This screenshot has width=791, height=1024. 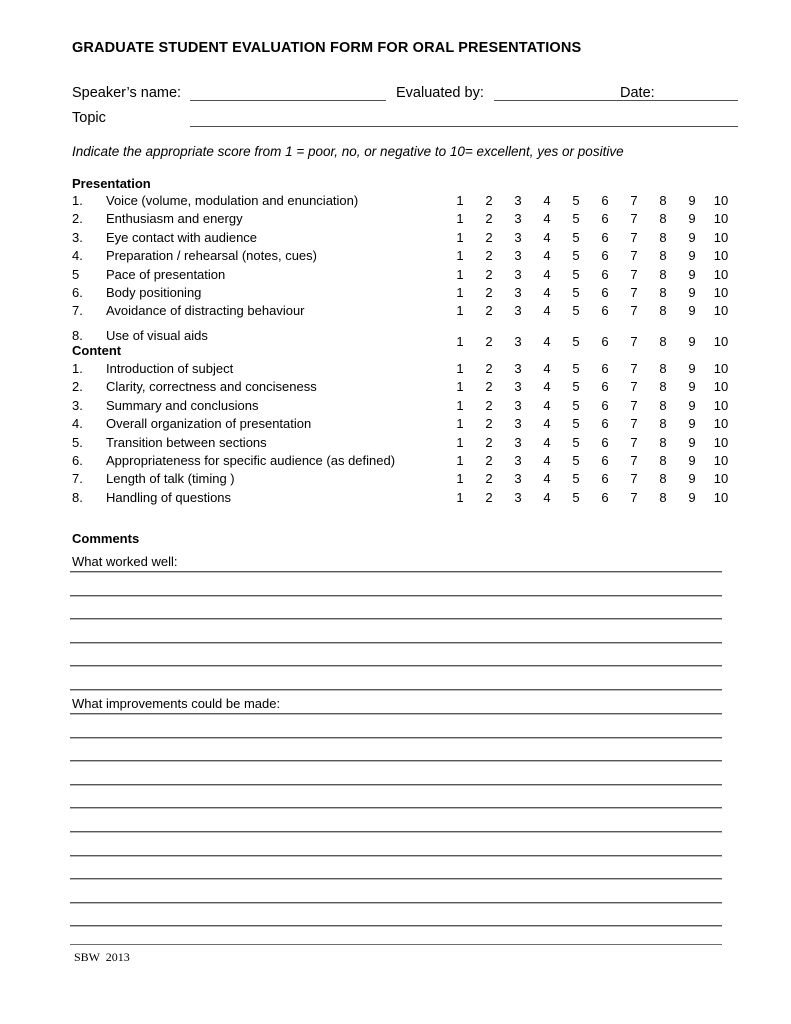 What do you see at coordinates (396, 713) in the screenshot?
I see `comment-line-improvements-underline` at bounding box center [396, 713].